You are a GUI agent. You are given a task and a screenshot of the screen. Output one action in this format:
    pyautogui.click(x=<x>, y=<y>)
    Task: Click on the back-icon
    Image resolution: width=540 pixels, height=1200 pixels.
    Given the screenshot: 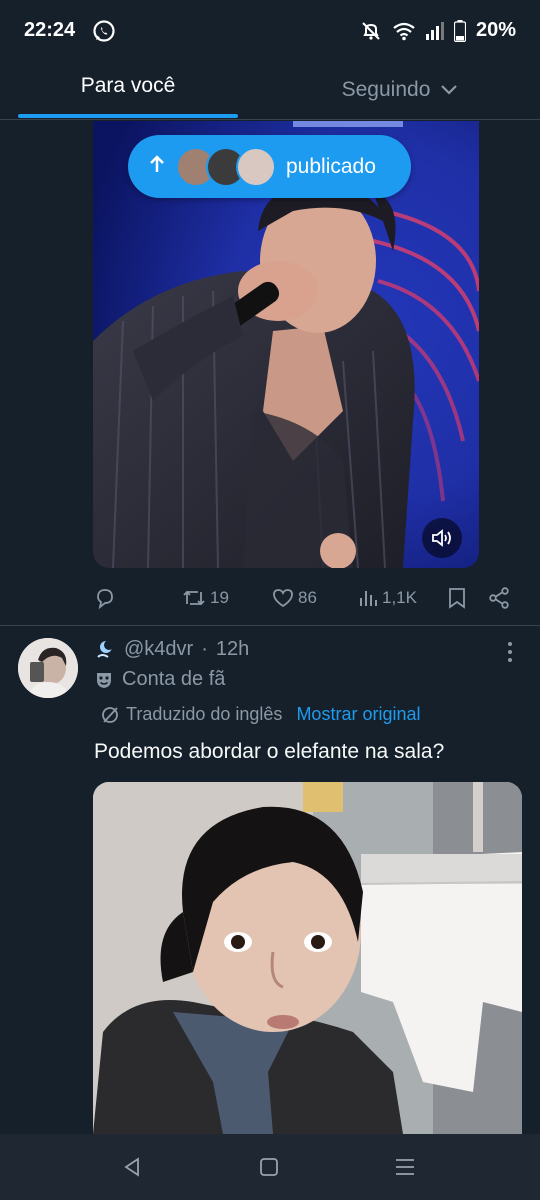 What is the action you would take?
    pyautogui.click(x=131, y=1167)
    